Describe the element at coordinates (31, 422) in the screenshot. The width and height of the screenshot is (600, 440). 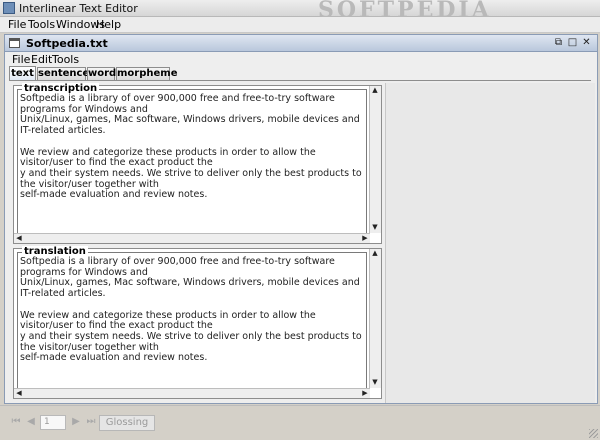
I see `previous-page-icon: ◀` at that location.